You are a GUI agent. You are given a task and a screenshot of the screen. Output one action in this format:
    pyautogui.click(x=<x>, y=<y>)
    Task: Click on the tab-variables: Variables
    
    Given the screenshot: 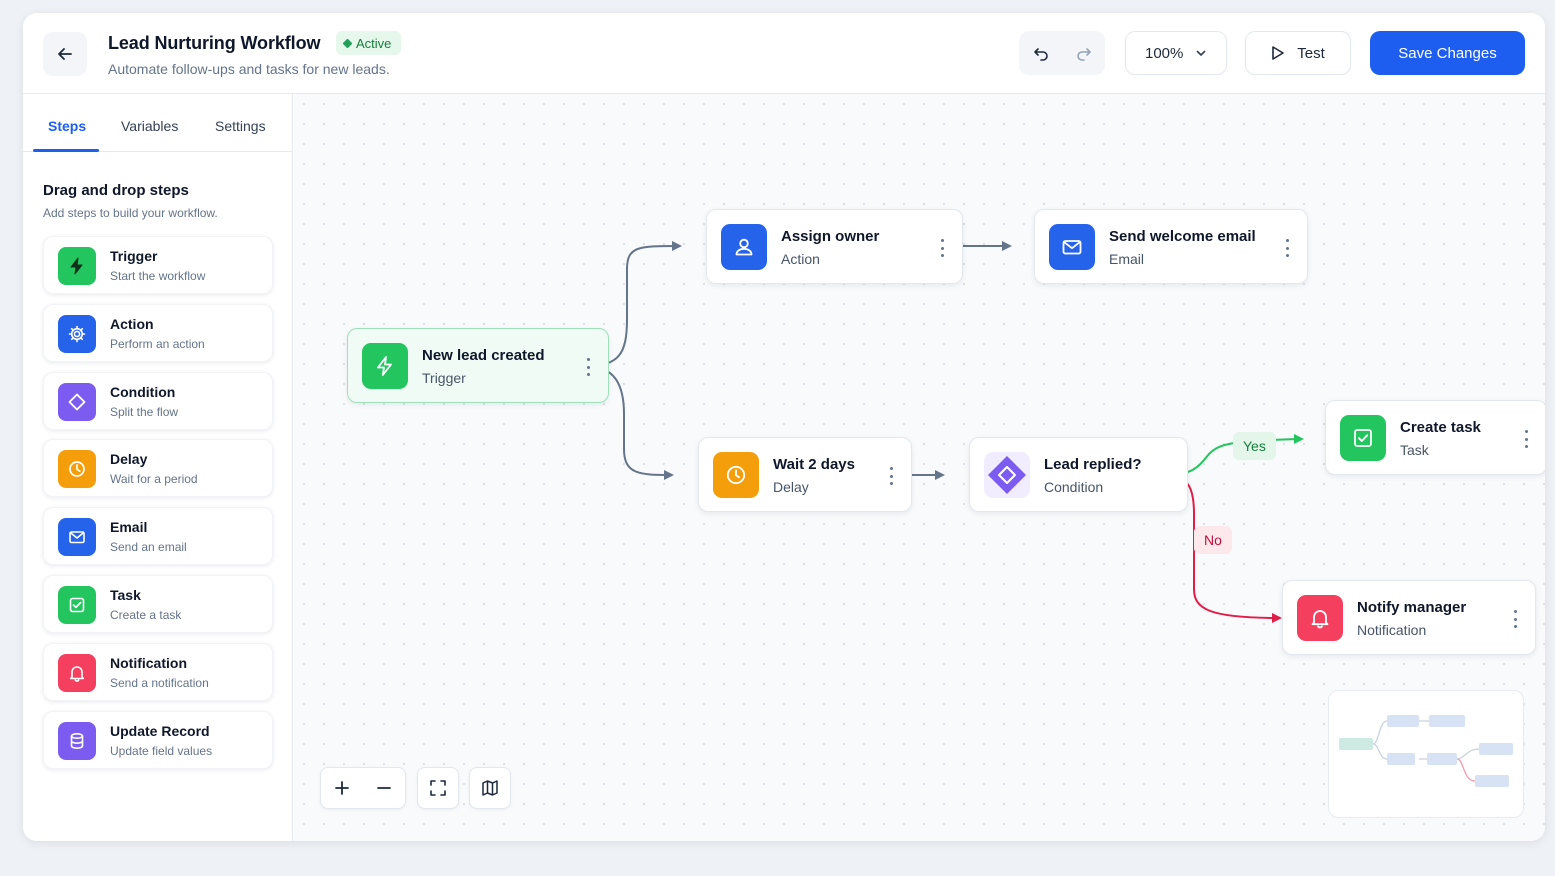 What is the action you would take?
    pyautogui.click(x=149, y=126)
    